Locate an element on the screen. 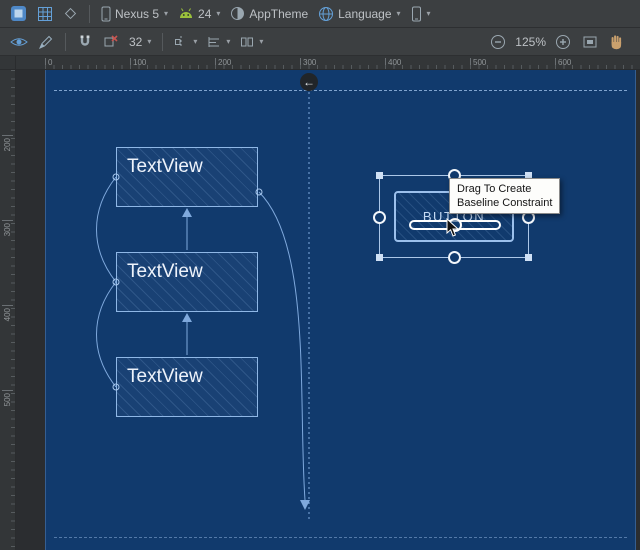  device-orientation-selector: ▾ is located at coordinates (421, 14).